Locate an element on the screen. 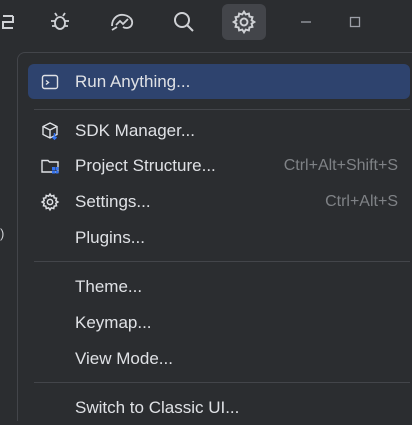 The width and height of the screenshot is (412, 425). menu-item-settings: Settings... Ctrl+Alt+S is located at coordinates (219, 201).